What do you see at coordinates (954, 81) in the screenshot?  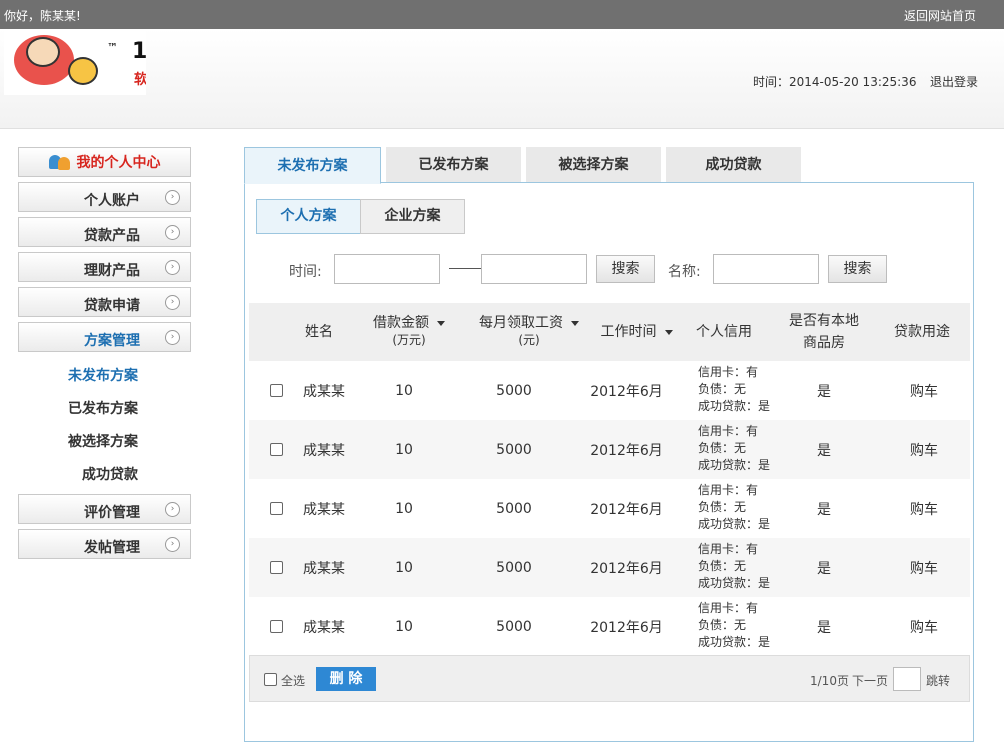 I see `logout-link: 退出登录` at bounding box center [954, 81].